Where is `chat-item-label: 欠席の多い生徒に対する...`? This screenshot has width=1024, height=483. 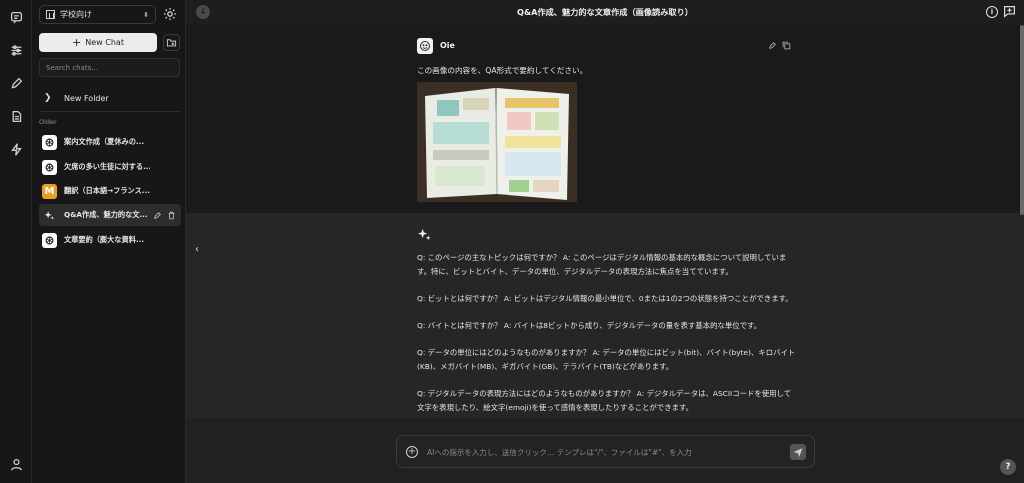
chat-item-label: 欠席の多い生徒に対する... is located at coordinates (107, 166).